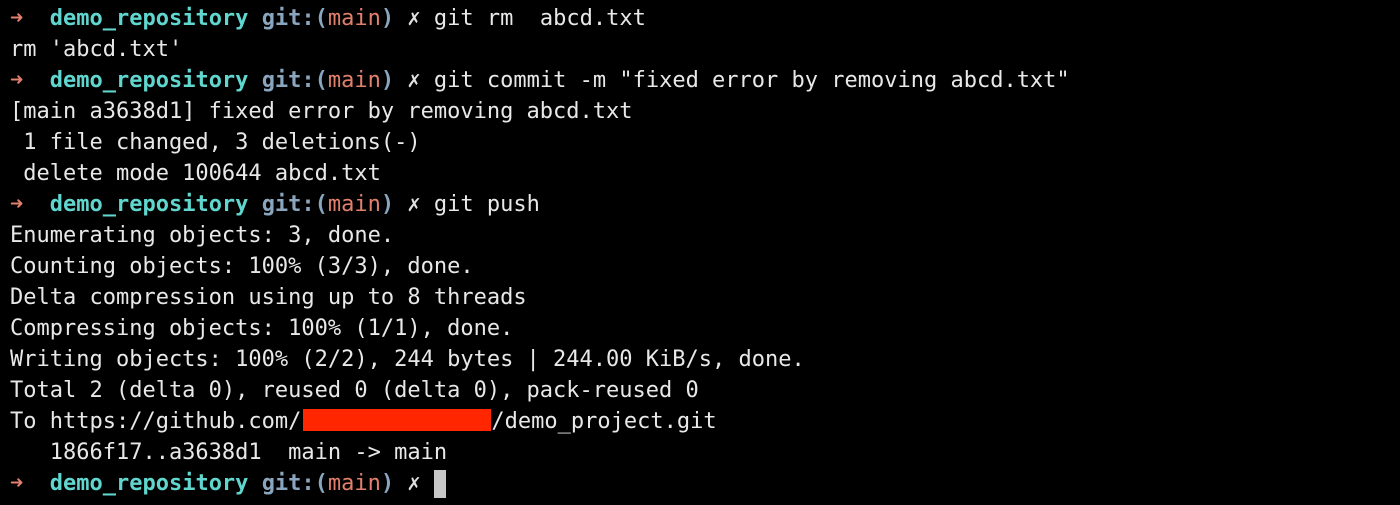 The image size is (1400, 505). I want to click on remote-url-prefix: To https://github.com/, so click(156, 421).